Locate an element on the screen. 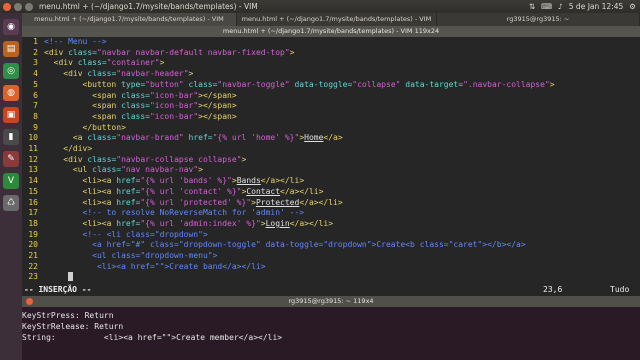 The height and width of the screenshot is (360, 640). line-number: 23 is located at coordinates (33, 277).